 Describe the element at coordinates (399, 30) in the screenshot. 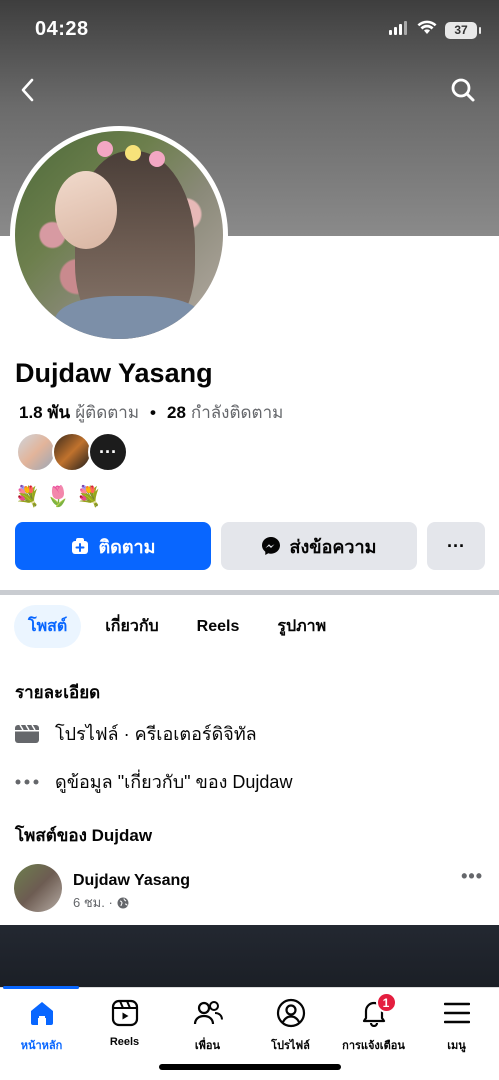

I see `signal-icon` at that location.